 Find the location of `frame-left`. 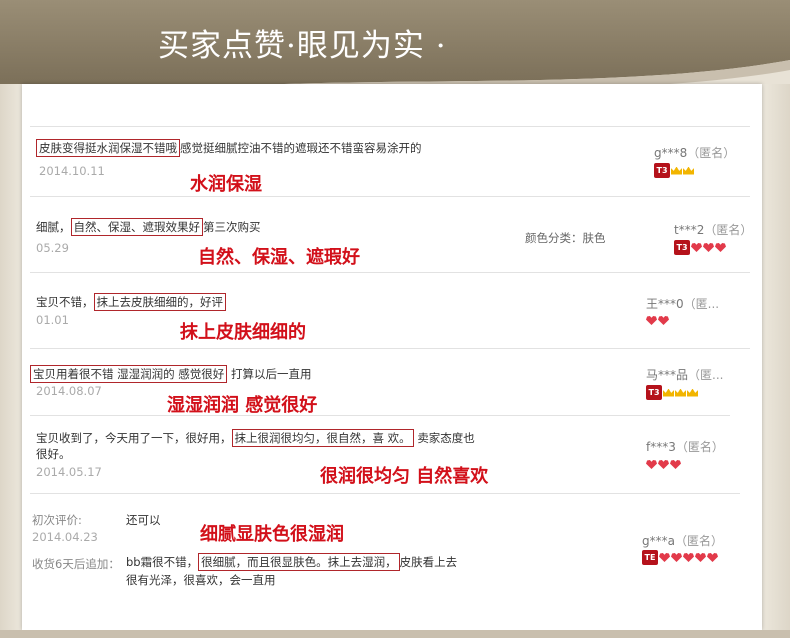

frame-left is located at coordinates (11, 361).